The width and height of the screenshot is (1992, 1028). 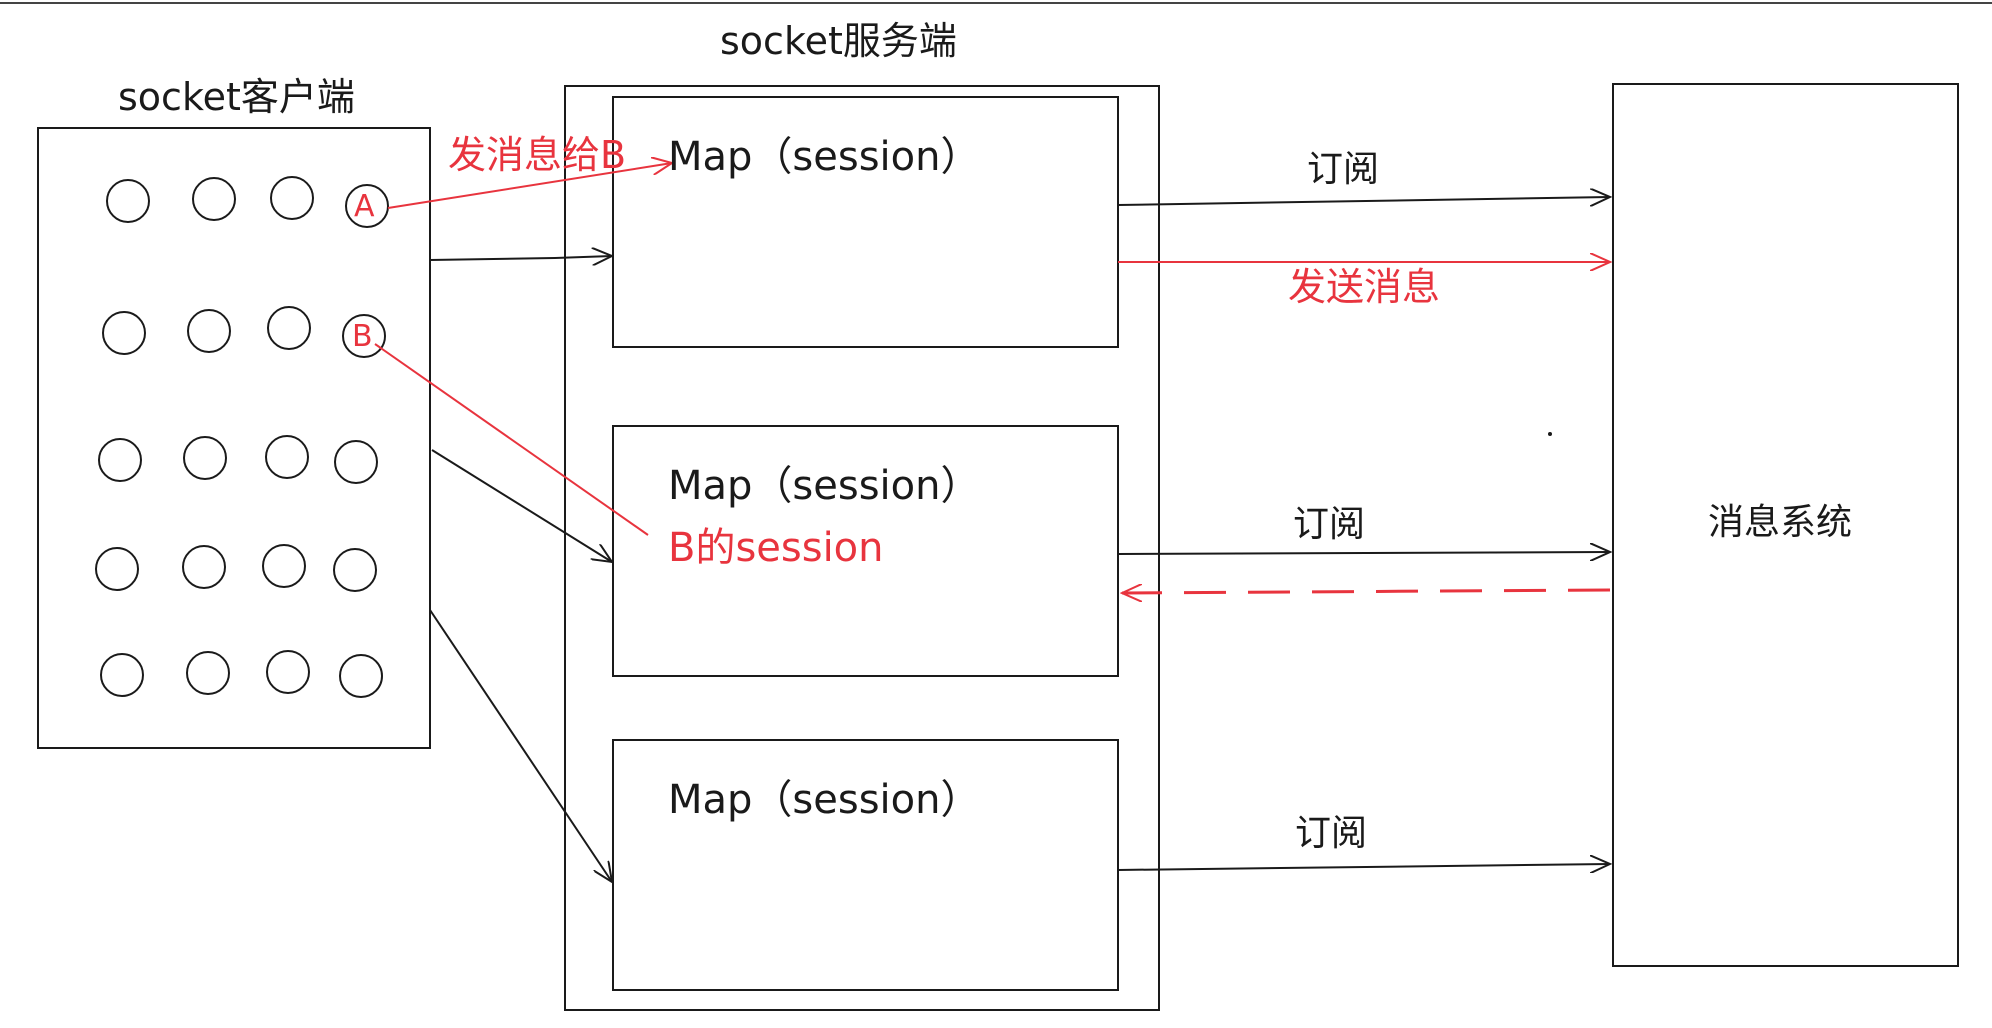 What do you see at coordinates (824, 157) in the screenshot?
I see `map-session-label-1: Map（session）` at bounding box center [824, 157].